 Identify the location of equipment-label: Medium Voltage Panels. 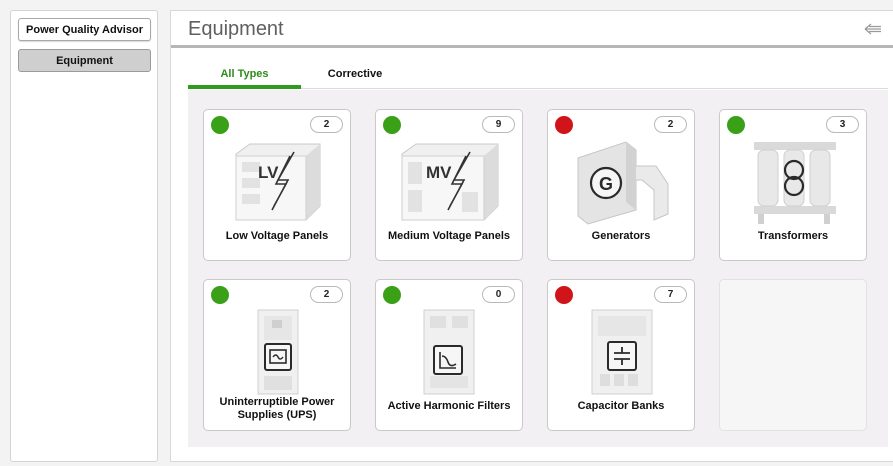
(449, 236).